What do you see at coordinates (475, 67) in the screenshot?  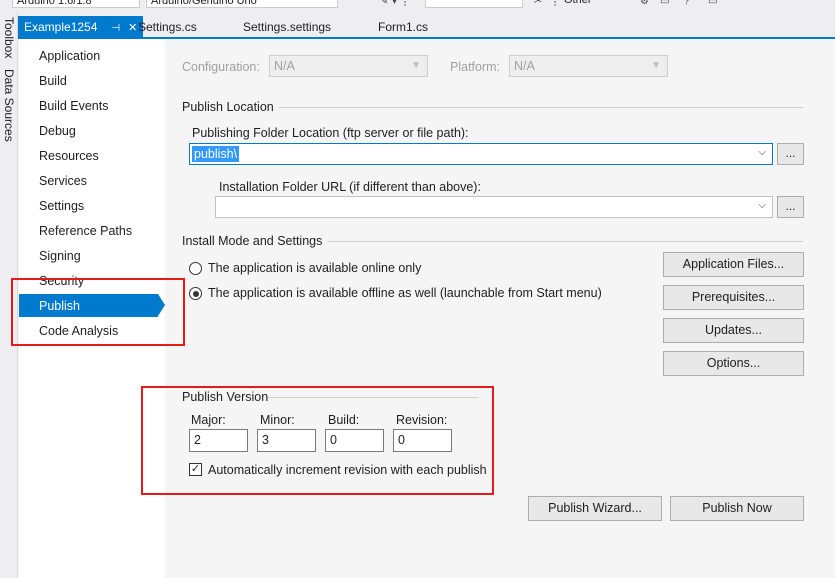 I see `platform-label: Platform:` at bounding box center [475, 67].